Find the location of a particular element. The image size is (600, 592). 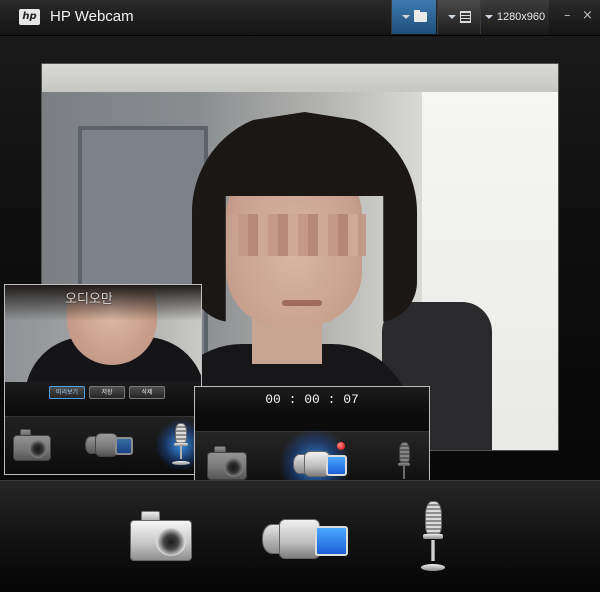

save-button: 저장 is located at coordinates (107, 392).